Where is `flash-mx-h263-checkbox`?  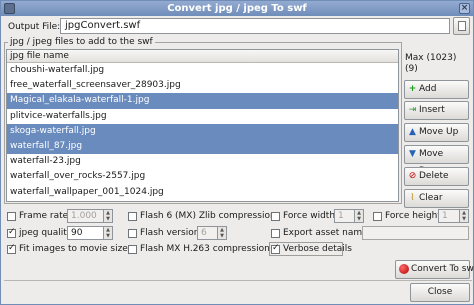
flash-mx-h263-checkbox is located at coordinates (132, 249).